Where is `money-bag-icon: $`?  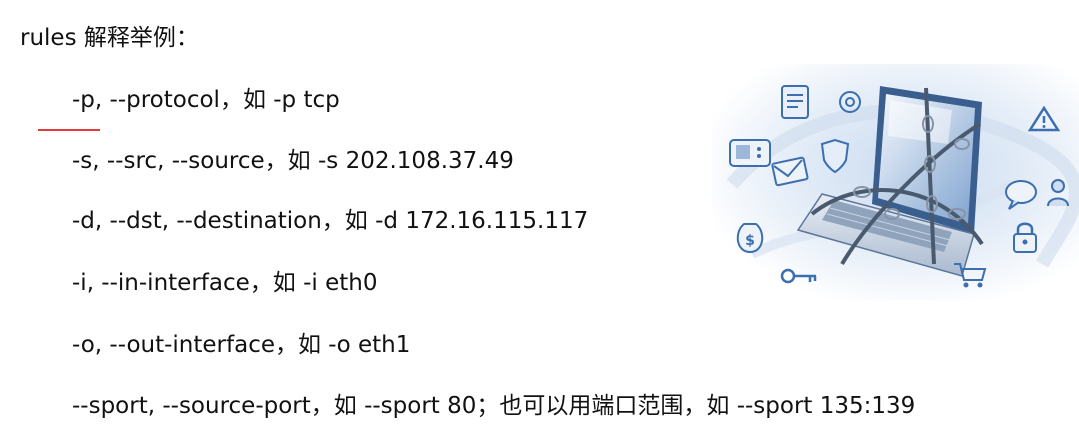
money-bag-icon: $ is located at coordinates (750, 238).